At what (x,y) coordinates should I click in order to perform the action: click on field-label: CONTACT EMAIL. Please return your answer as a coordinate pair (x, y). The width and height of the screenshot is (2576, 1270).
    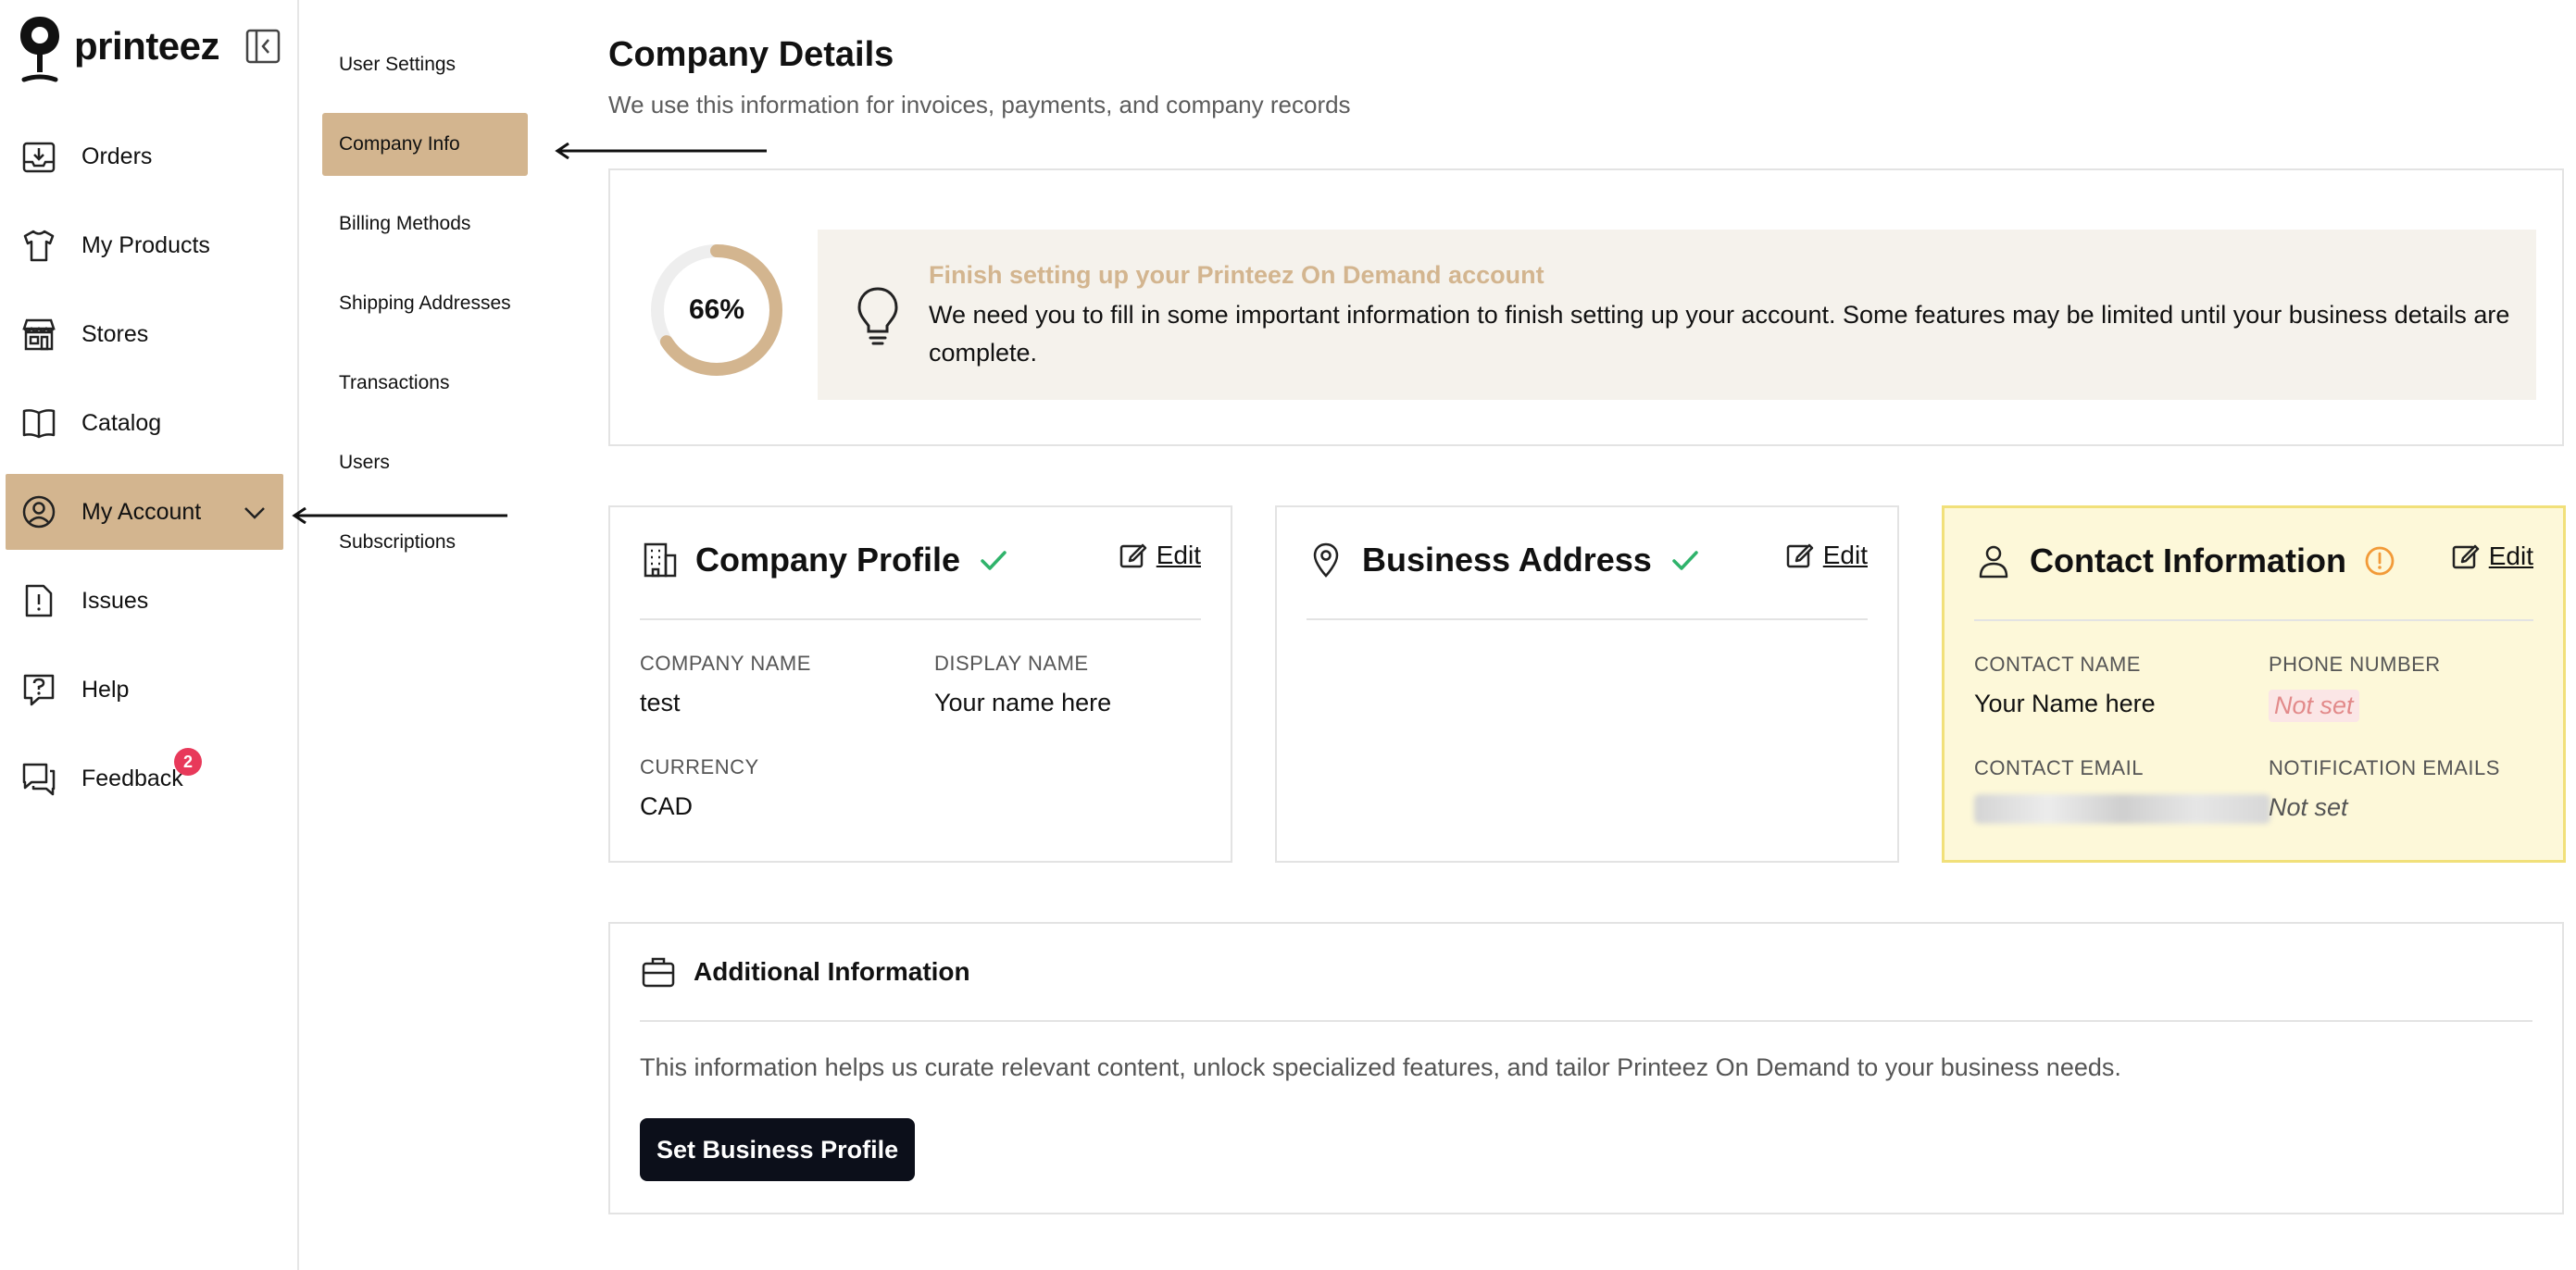
    Looking at the image, I should click on (2059, 767).